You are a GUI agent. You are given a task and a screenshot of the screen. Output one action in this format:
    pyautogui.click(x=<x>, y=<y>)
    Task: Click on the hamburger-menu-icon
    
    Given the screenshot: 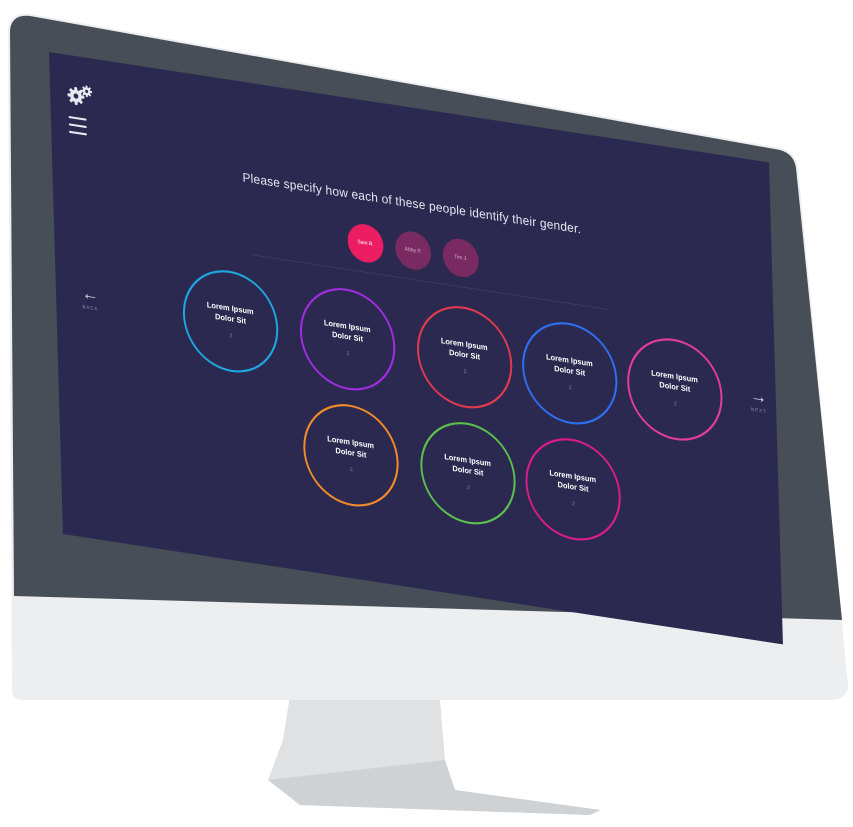 What is the action you would take?
    pyautogui.click(x=77, y=125)
    